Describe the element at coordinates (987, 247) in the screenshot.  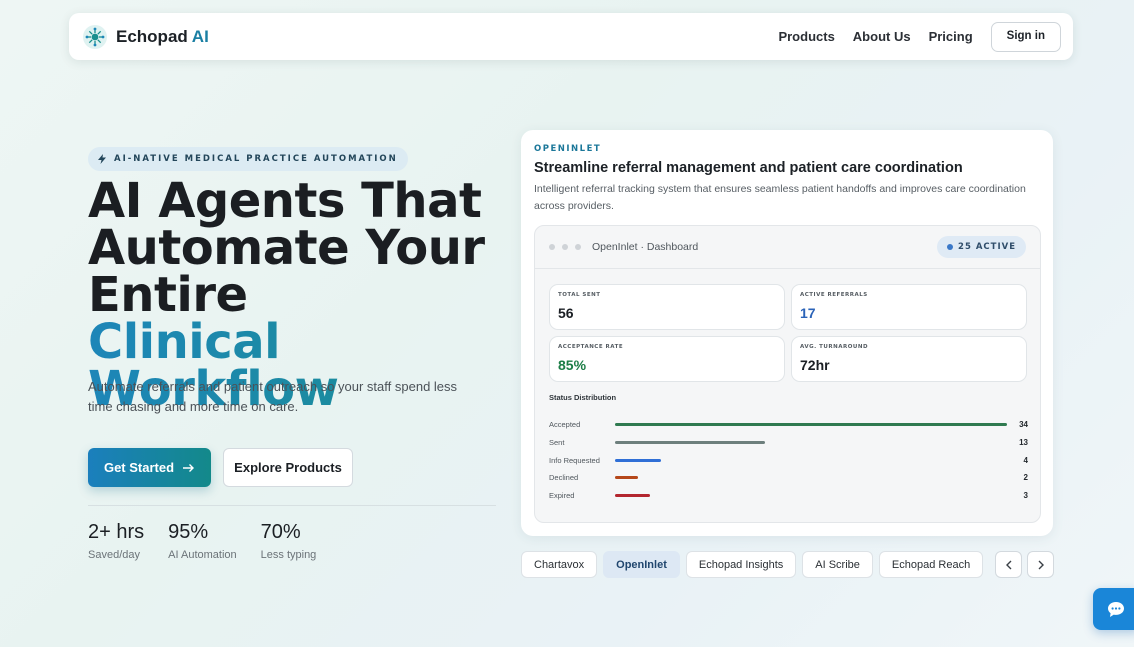
I see `active-badge-text: 25 ACTIVE` at that location.